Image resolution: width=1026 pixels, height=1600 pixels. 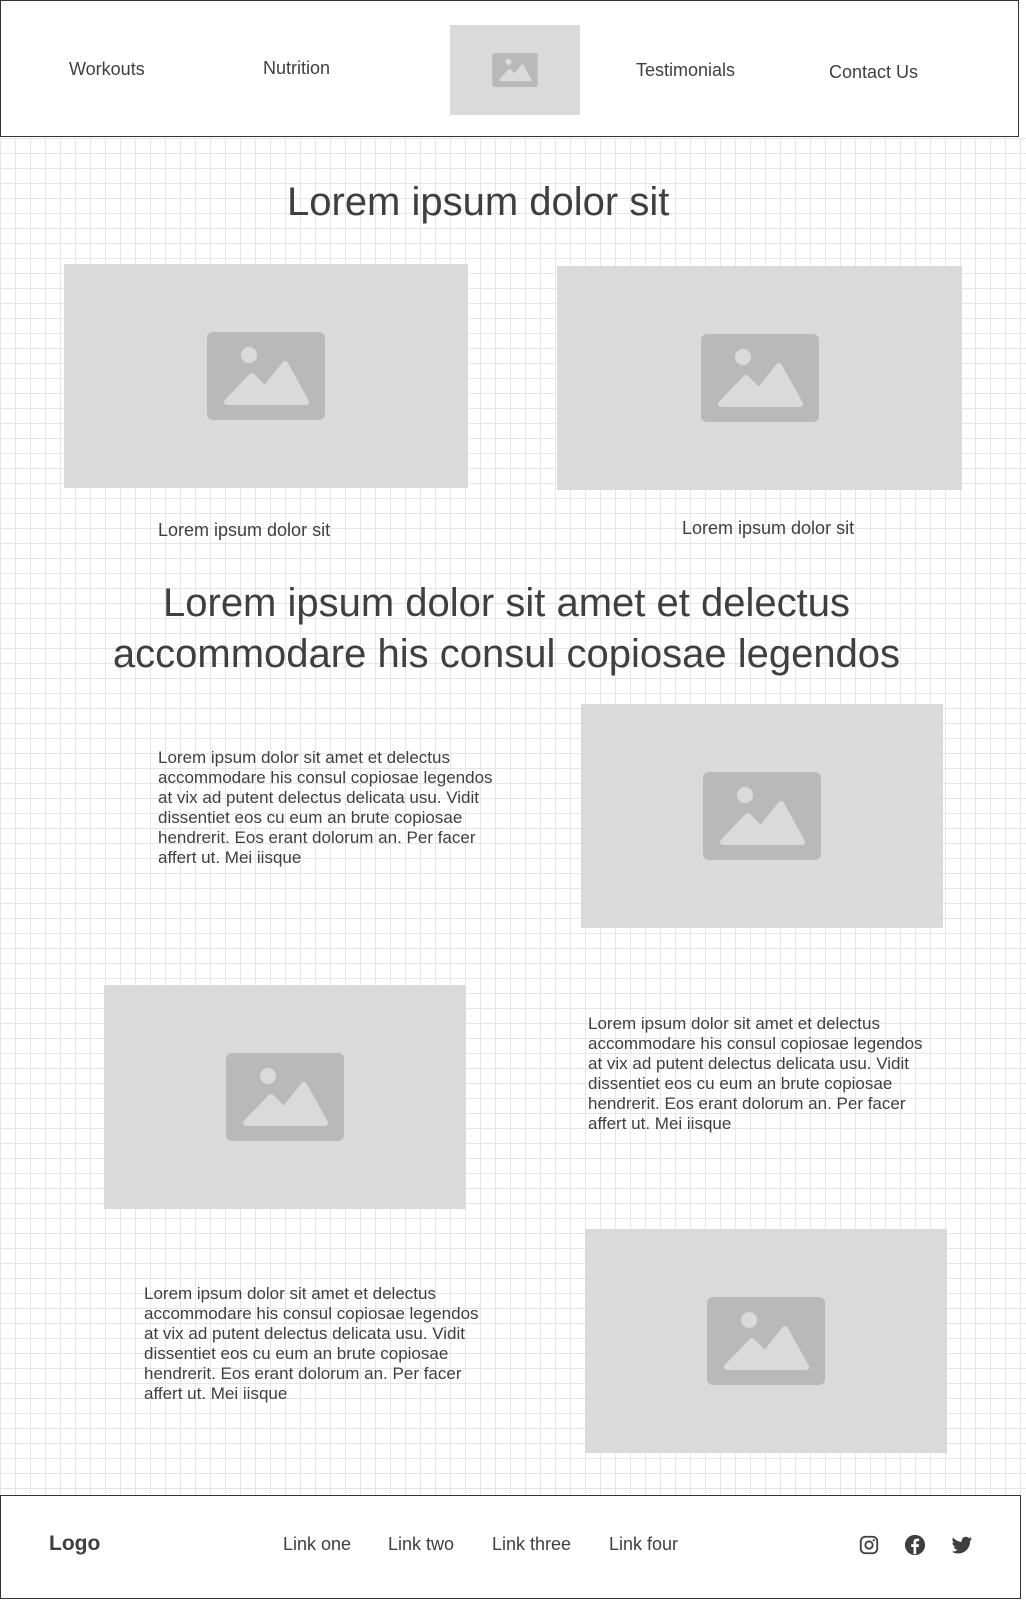 What do you see at coordinates (643, 1544) in the screenshot?
I see `footer-link-four: Link four` at bounding box center [643, 1544].